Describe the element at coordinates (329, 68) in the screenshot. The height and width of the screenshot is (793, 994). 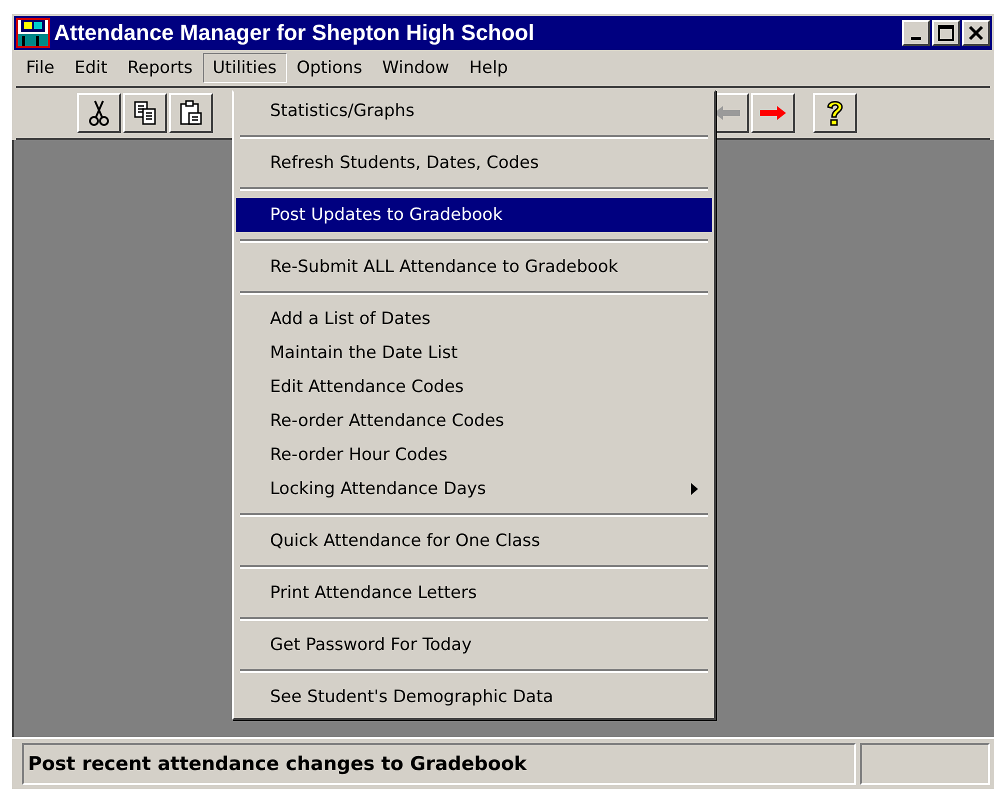
I see `menu-bar-item: Options` at that location.